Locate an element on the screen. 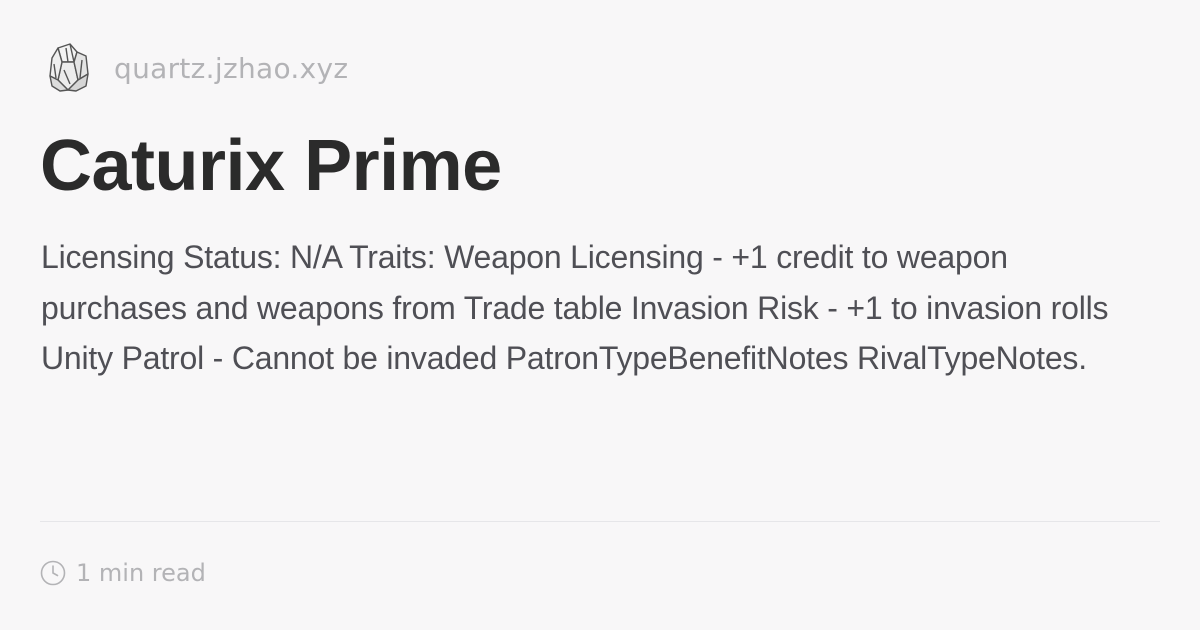 Image resolution: width=1200 pixels, height=630 pixels. crystal-logo-icon is located at coordinates (69, 67).